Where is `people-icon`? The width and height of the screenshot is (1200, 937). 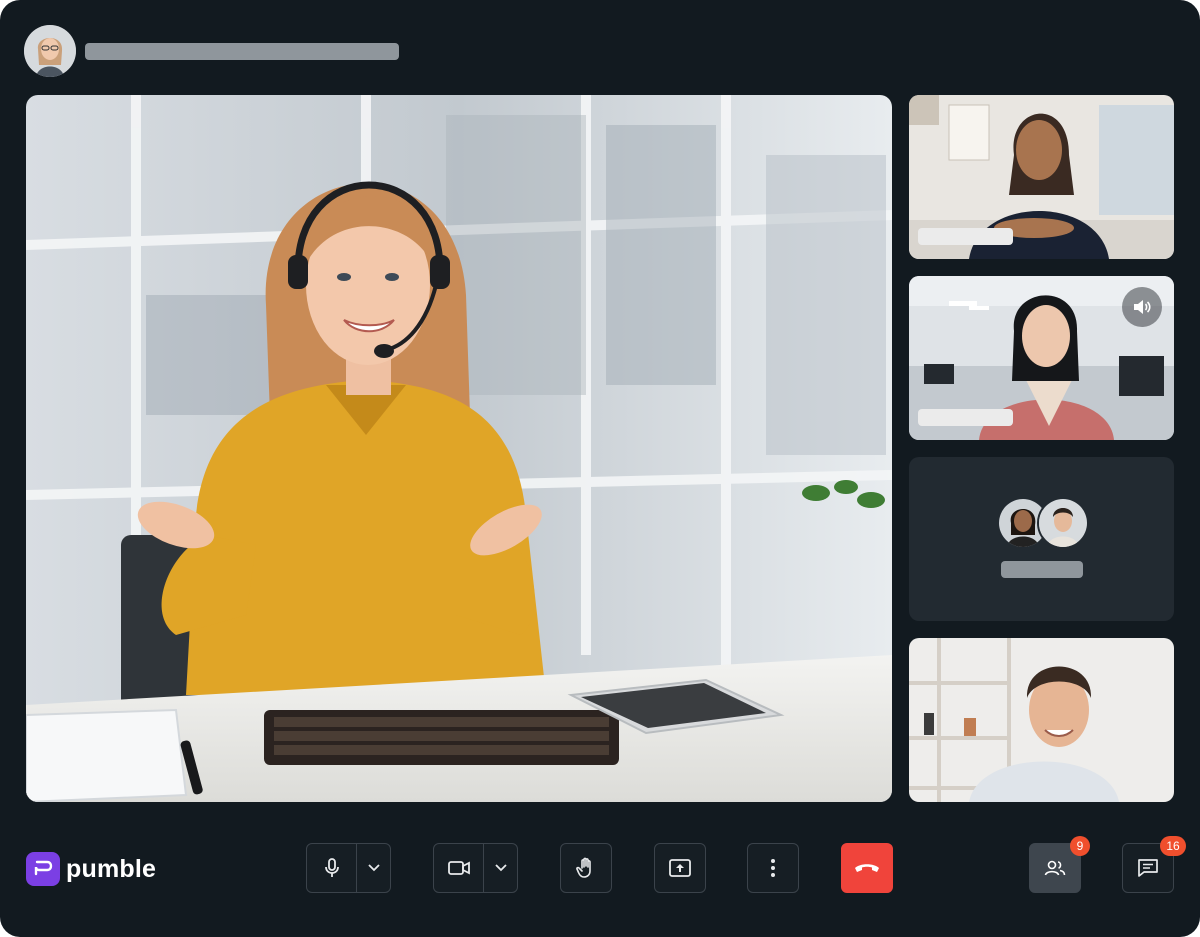
people-icon is located at coordinates (1055, 868).